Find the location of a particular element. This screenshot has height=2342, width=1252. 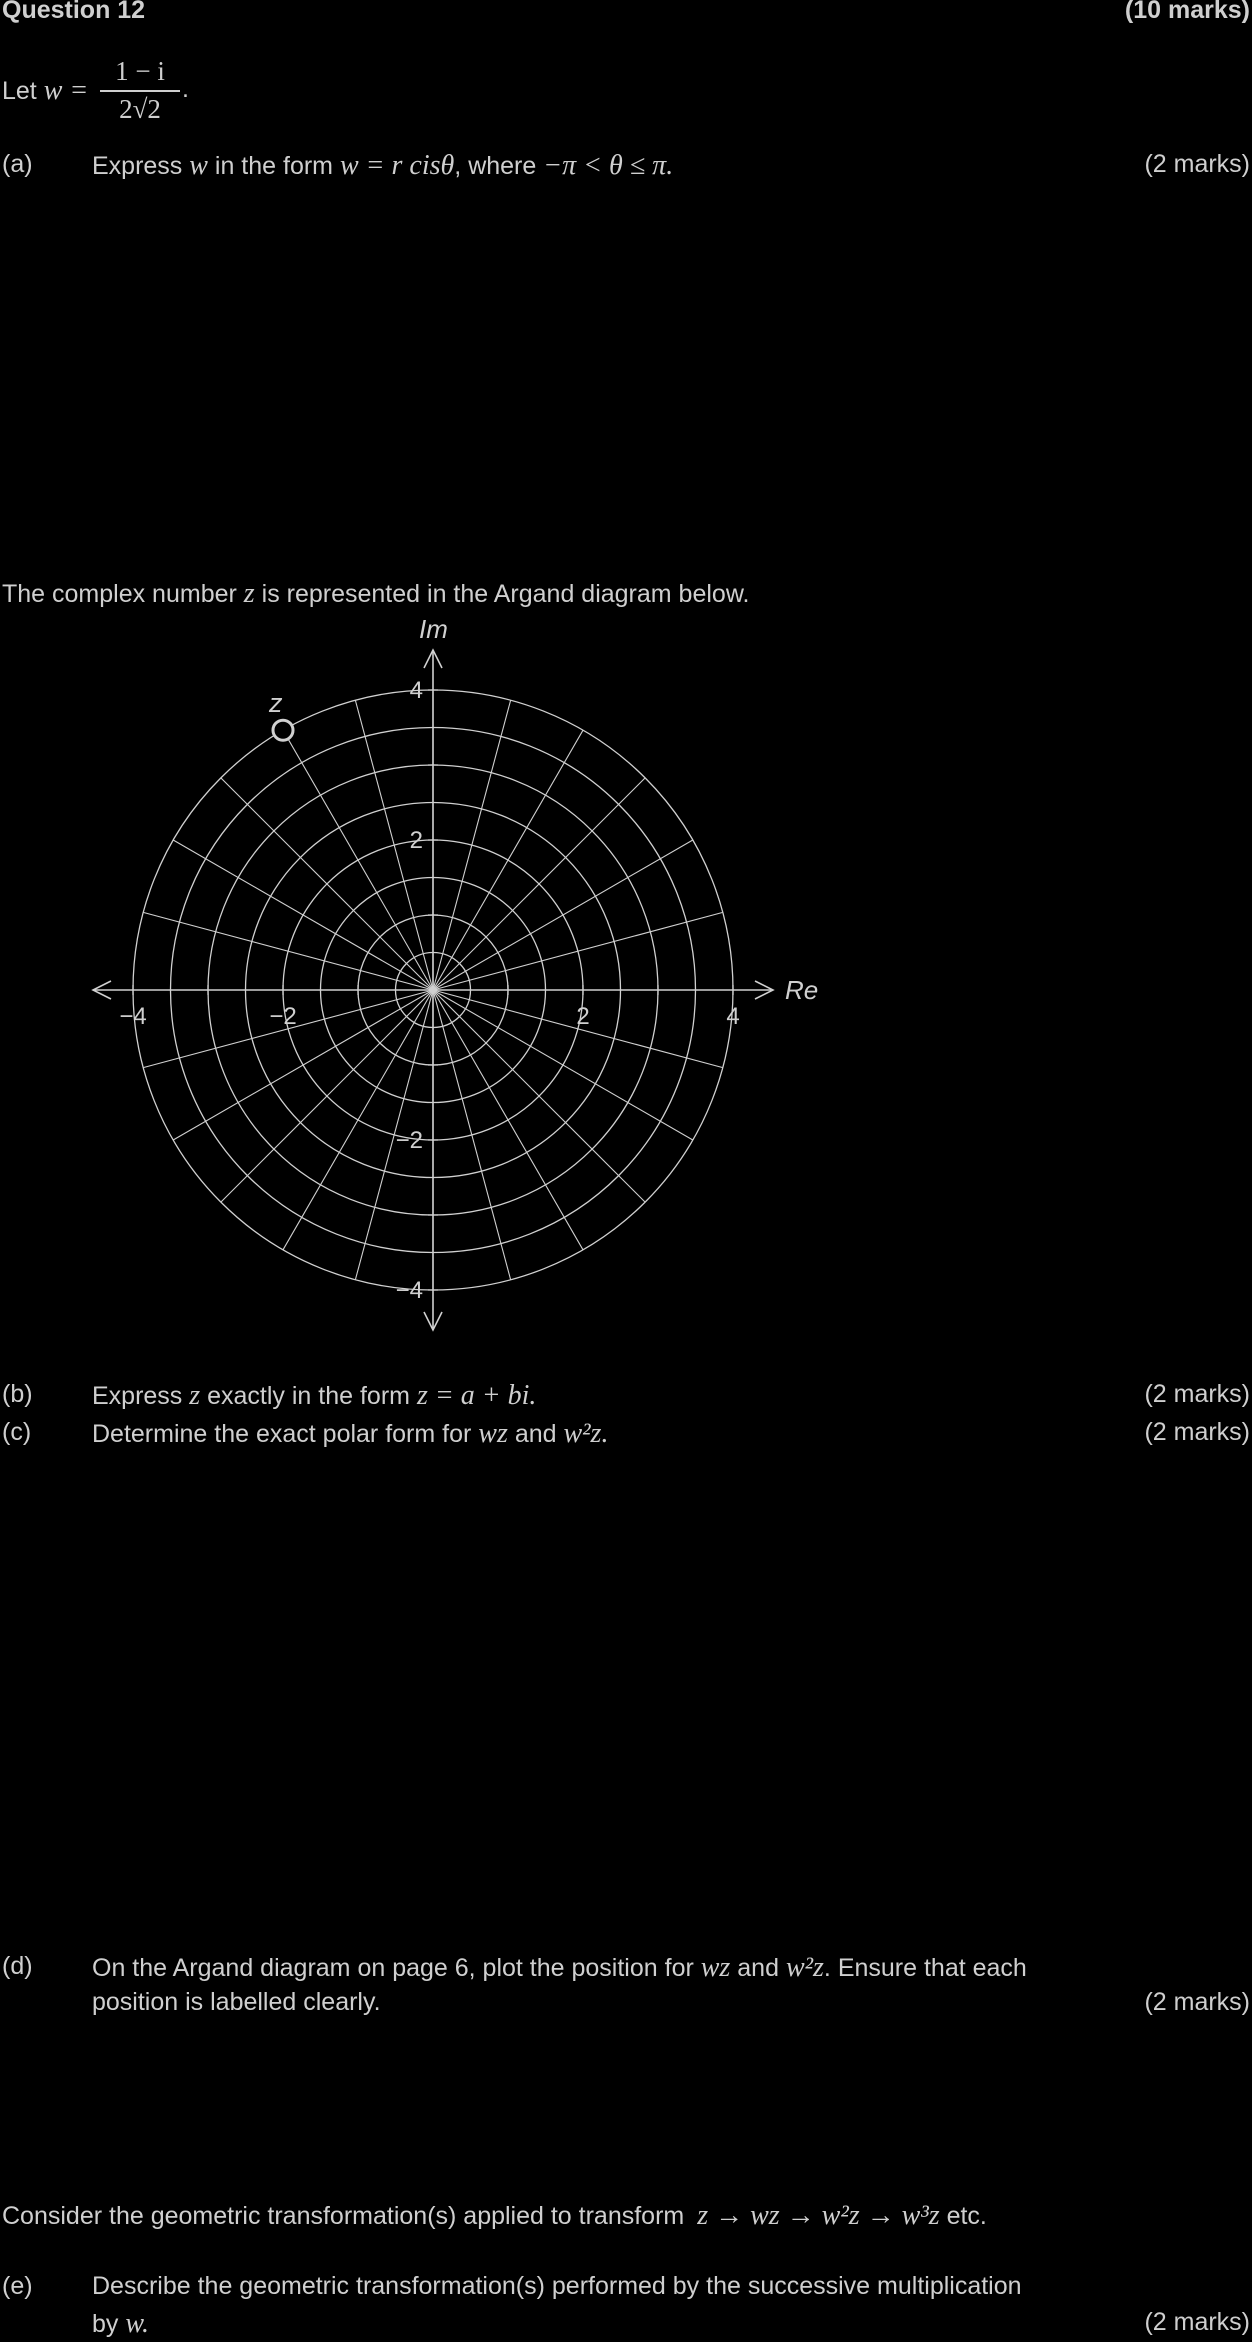

part-e-marks: (2 marks) is located at coordinates (1197, 2322).